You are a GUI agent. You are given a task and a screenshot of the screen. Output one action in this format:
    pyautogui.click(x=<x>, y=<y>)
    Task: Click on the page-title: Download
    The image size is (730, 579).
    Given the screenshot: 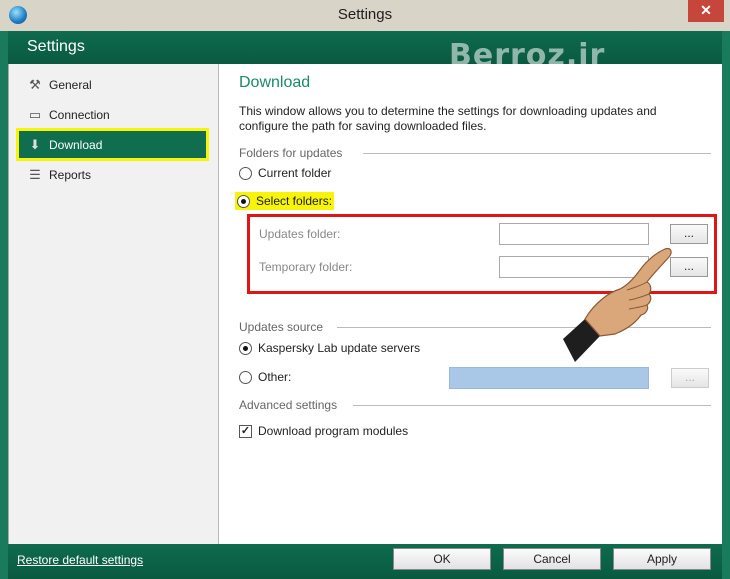 What is the action you would take?
    pyautogui.click(x=275, y=82)
    